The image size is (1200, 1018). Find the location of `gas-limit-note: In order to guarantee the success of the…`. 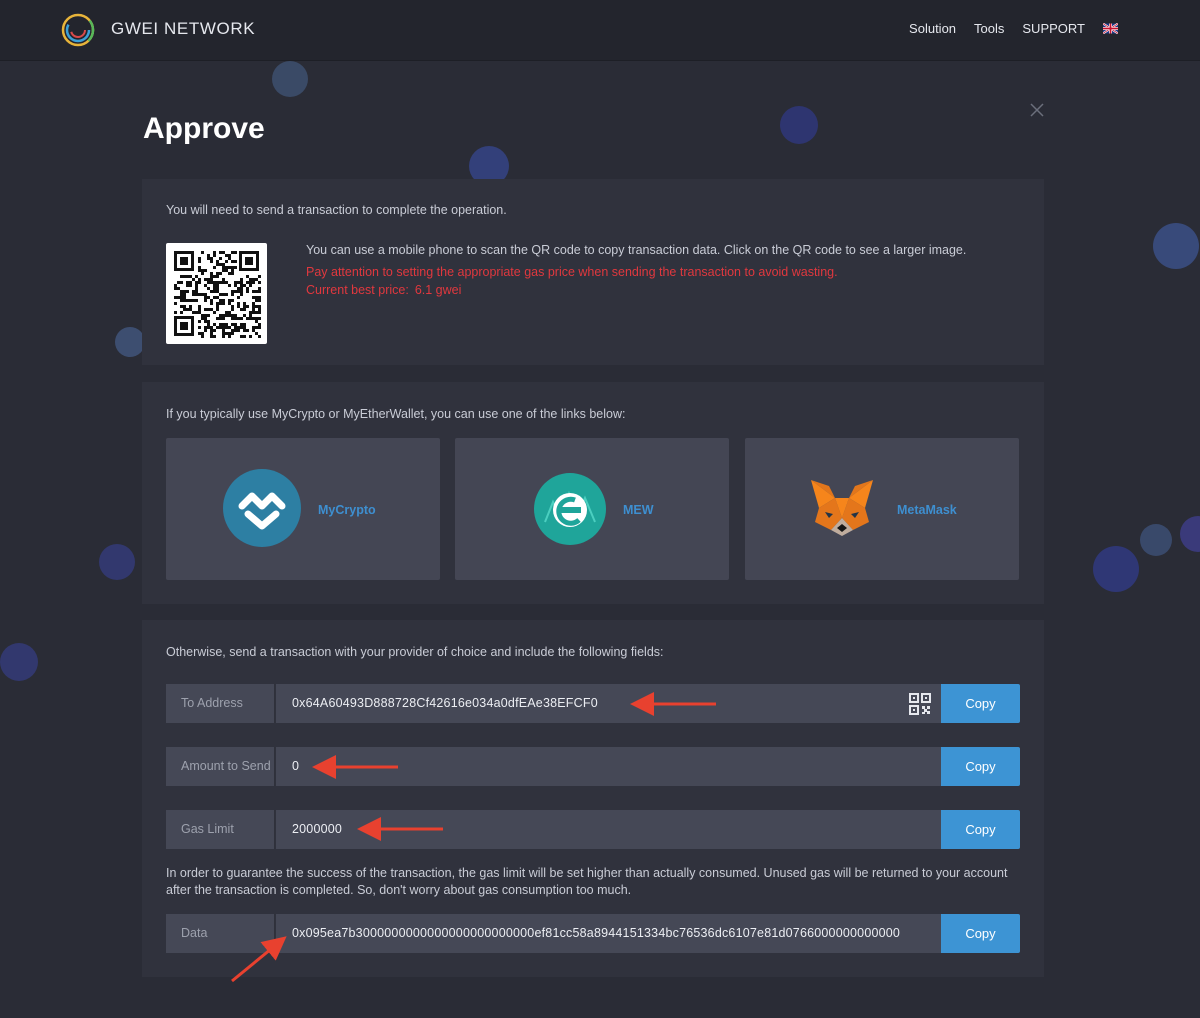

gas-limit-note: In order to guarantee the success of the… is located at coordinates (587, 881).